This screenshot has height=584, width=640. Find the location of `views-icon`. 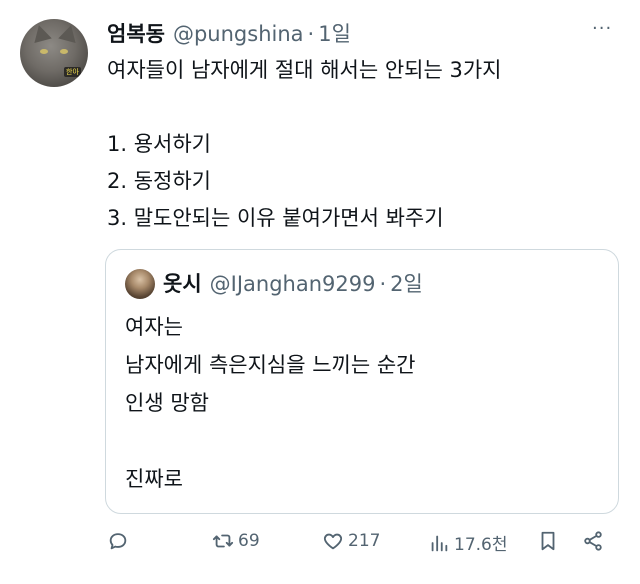

views-icon is located at coordinates (439, 543).